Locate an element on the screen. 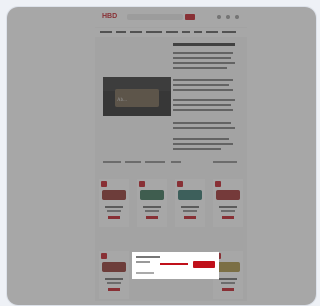  settings-link is located at coordinates (174, 264).